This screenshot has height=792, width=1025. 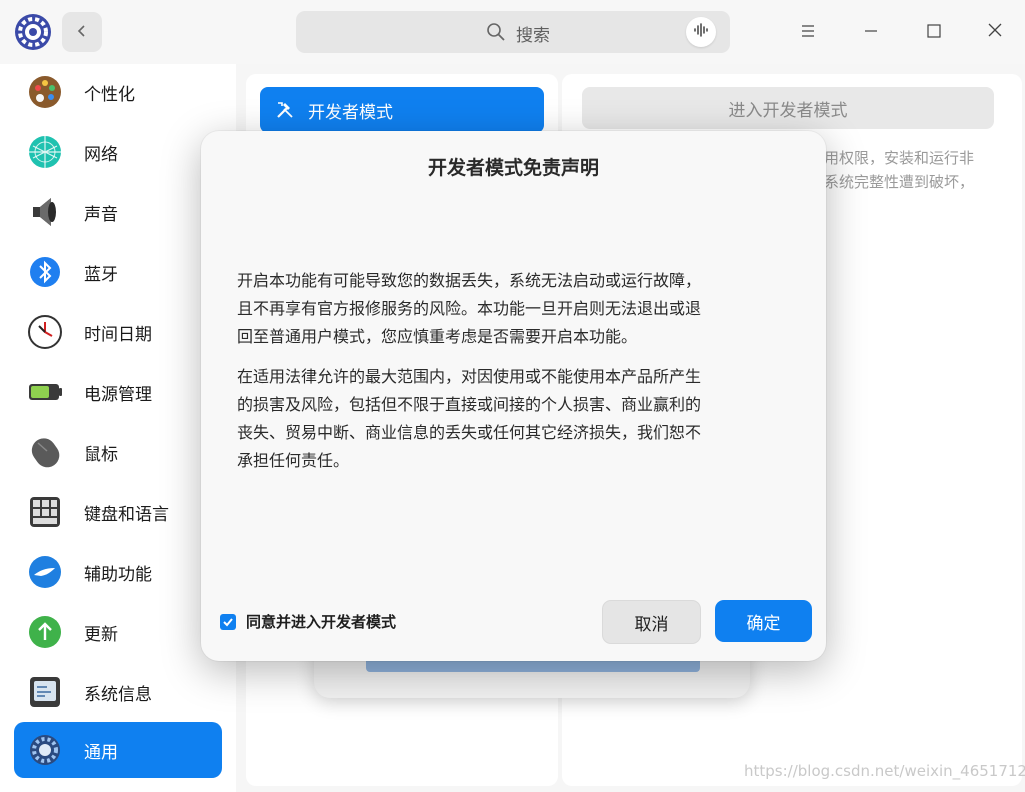 I want to click on menu-icon, so click(x=808, y=32).